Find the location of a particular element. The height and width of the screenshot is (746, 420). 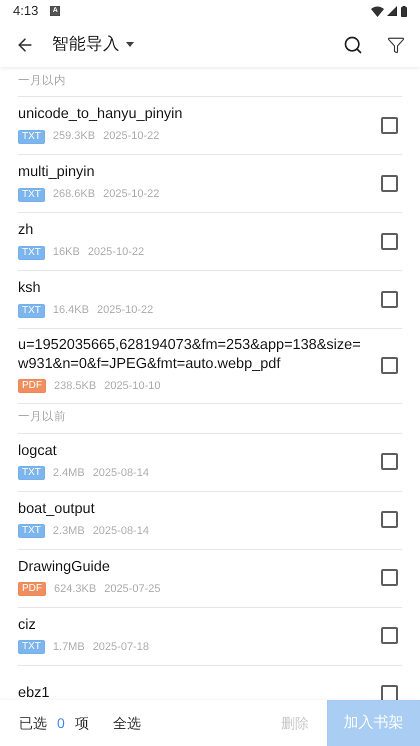

filter-icon is located at coordinates (396, 45).